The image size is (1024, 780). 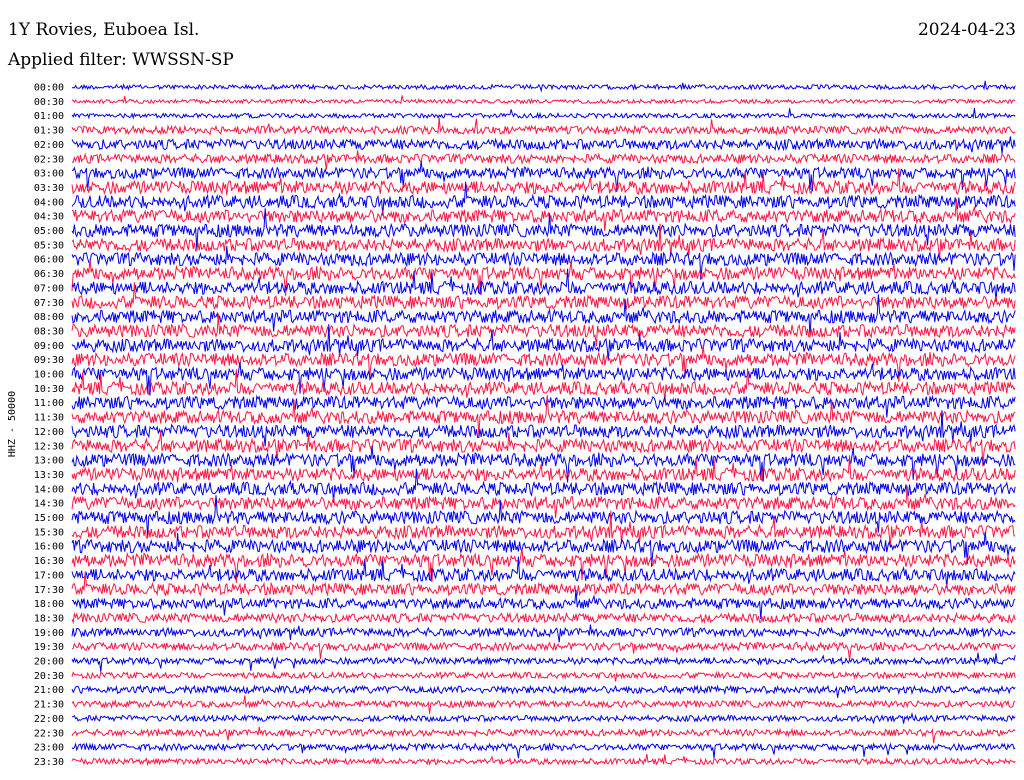 What do you see at coordinates (49, 375) in the screenshot?
I see `time-tick-label: 10:00` at bounding box center [49, 375].